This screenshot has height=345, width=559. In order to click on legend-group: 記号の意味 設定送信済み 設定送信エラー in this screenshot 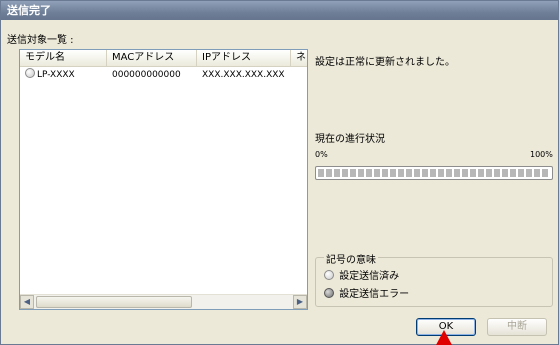, I will do `click(434, 279)`.